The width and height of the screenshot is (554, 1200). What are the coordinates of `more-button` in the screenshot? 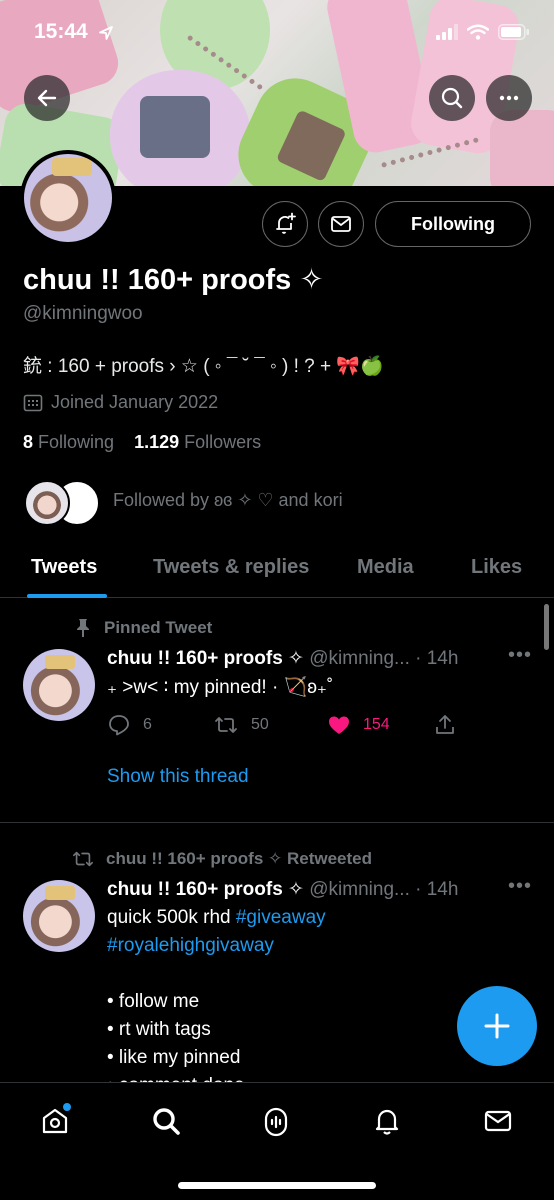 It's located at (509, 98).